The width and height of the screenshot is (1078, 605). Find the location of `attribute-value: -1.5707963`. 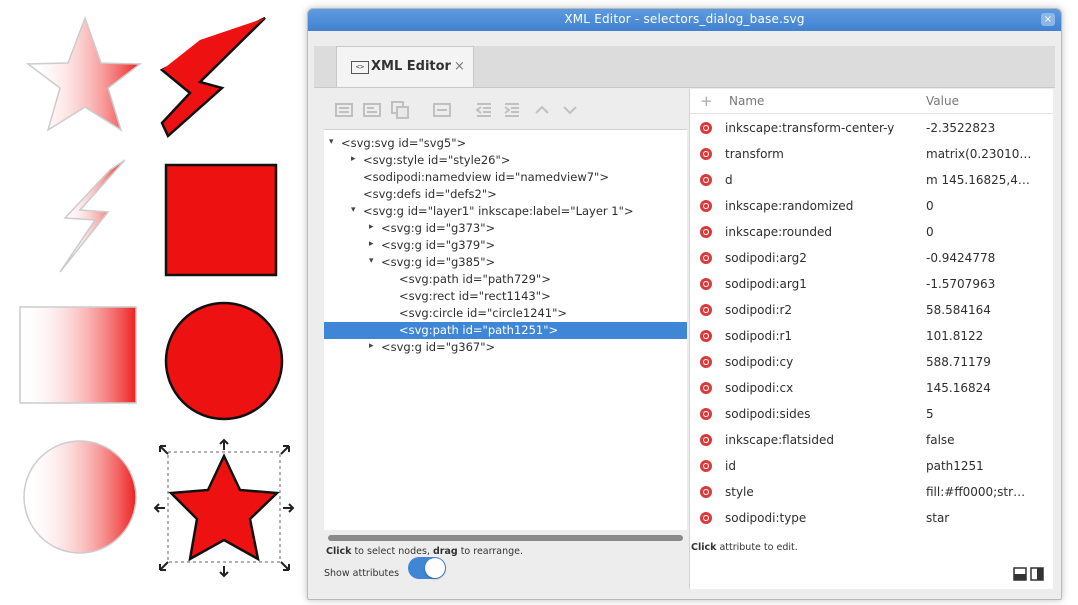

attribute-value: -1.5707963 is located at coordinates (988, 284).